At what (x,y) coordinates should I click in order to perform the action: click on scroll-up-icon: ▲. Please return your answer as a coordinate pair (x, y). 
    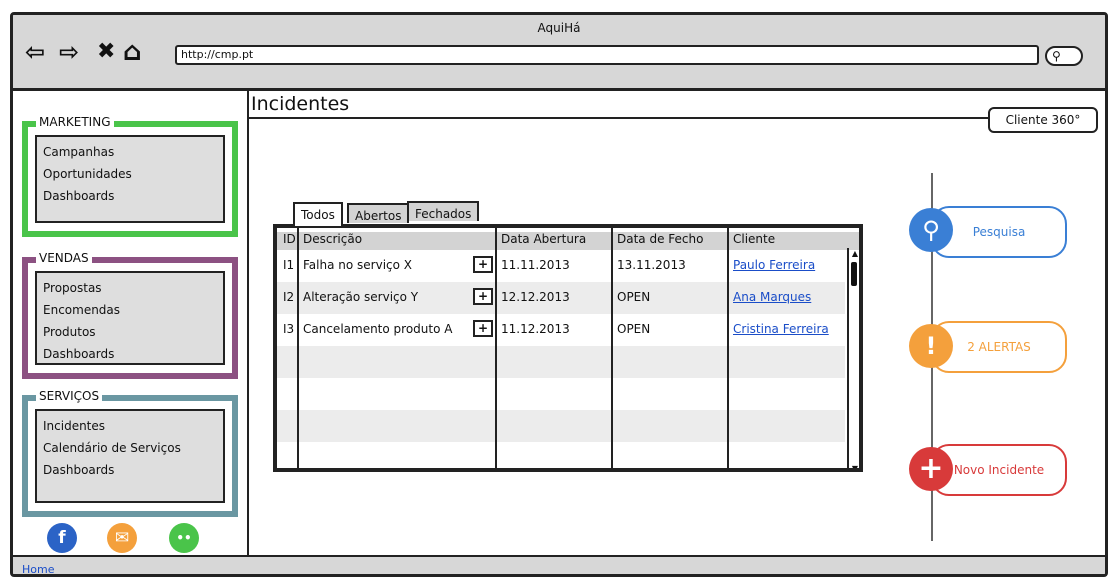
    Looking at the image, I should click on (854, 253).